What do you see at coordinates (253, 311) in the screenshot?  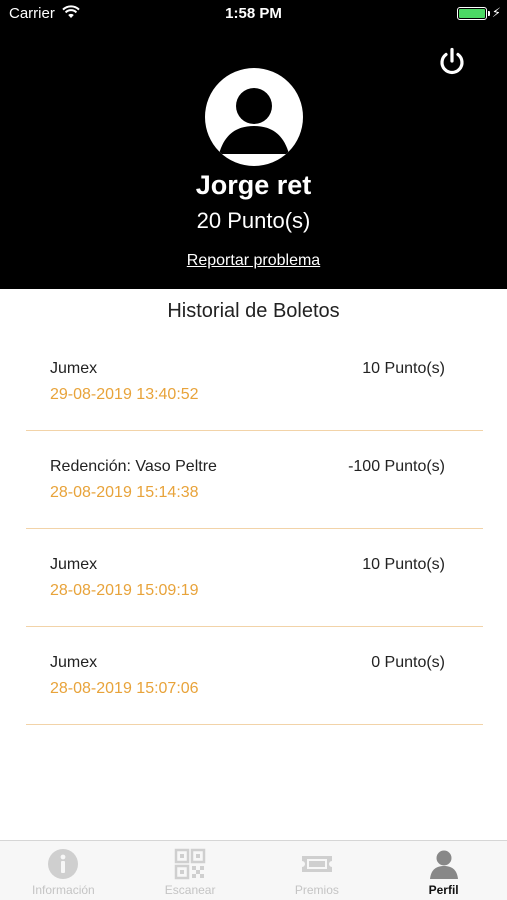 I see `section-title: Historial de Boletos` at bounding box center [253, 311].